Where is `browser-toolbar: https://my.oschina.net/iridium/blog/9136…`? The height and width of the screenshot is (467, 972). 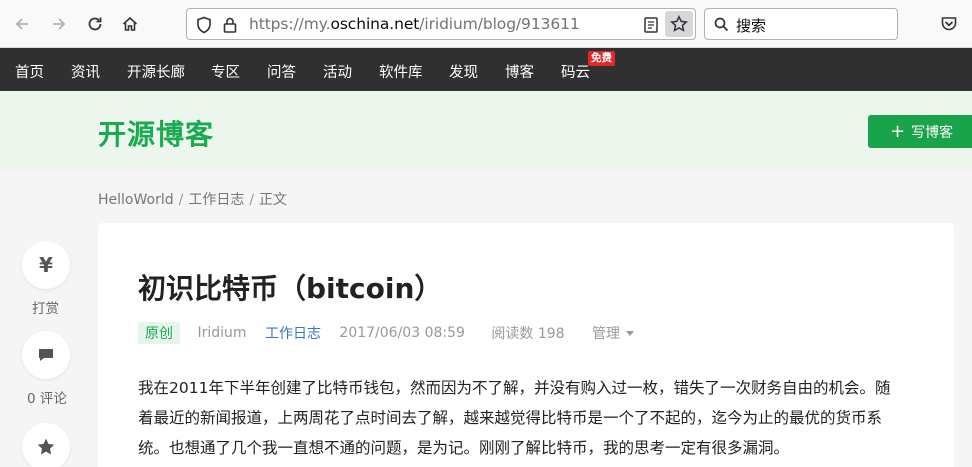 browser-toolbar: https://my.oschina.net/iridium/blog/9136… is located at coordinates (486, 24).